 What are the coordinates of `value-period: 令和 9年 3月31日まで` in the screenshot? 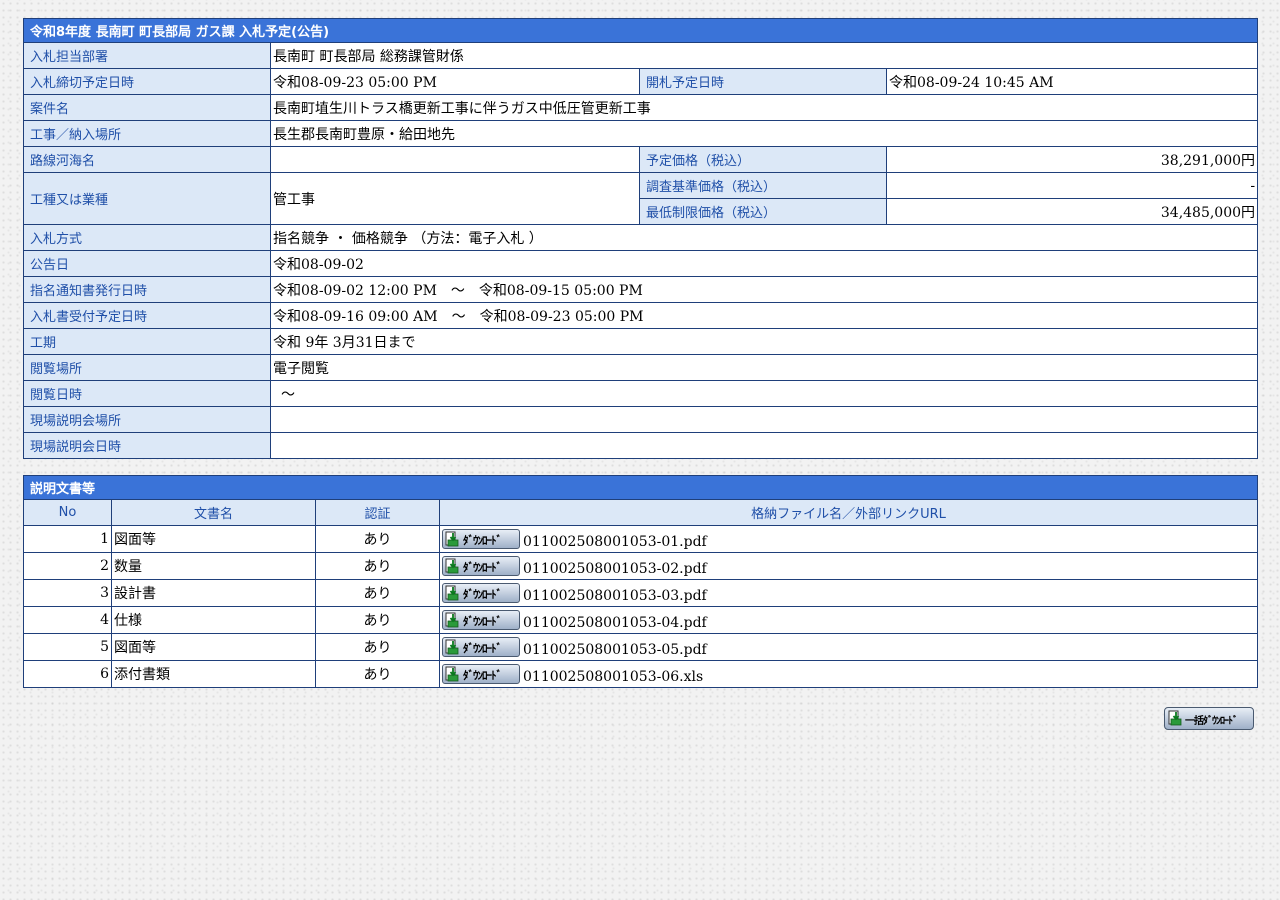 It's located at (764, 341).